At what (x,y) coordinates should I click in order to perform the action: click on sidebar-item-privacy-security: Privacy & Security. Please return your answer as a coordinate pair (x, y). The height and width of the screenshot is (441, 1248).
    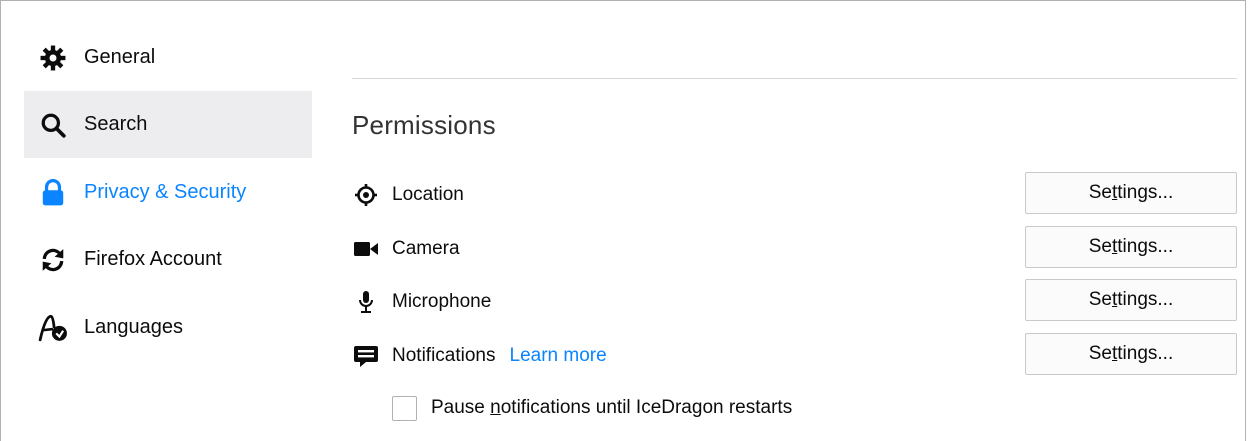
    Looking at the image, I should click on (168, 192).